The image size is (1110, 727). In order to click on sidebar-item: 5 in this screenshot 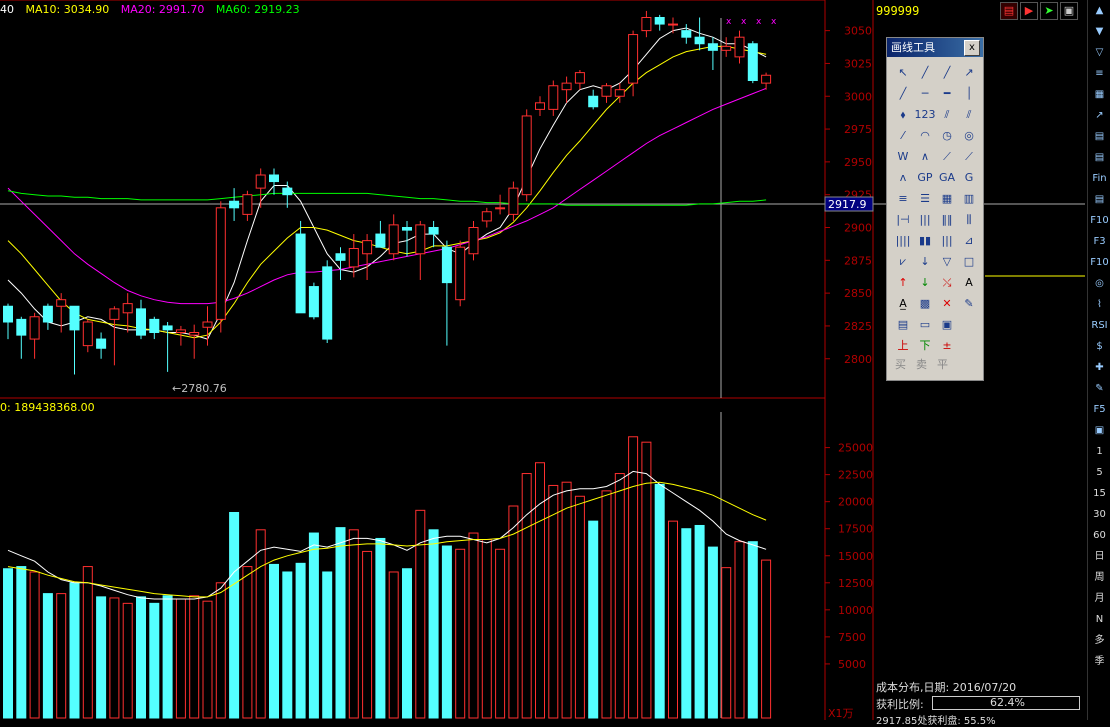, I will do `click(1099, 472)`.